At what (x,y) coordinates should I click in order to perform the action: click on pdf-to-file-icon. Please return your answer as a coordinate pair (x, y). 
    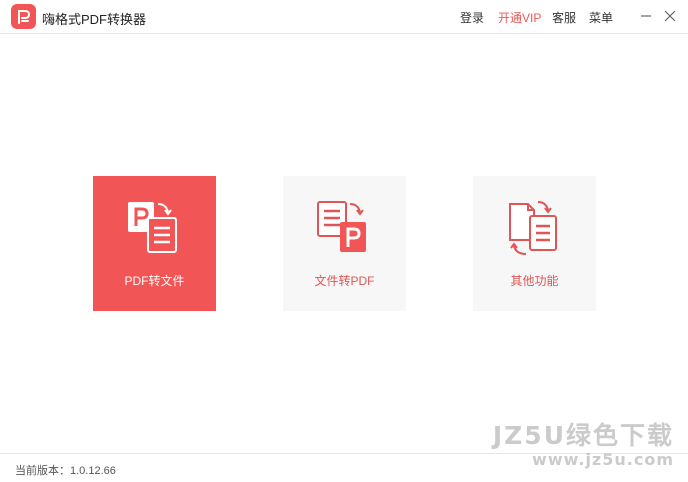
    Looking at the image, I should click on (152, 227).